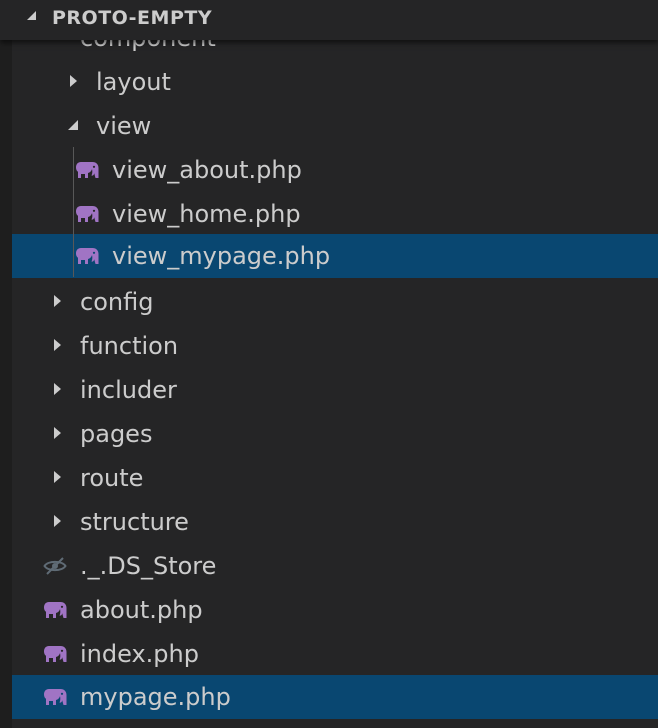  Describe the element at coordinates (148, 566) in the screenshot. I see `tree-item-label: ._.DS_Store` at that location.